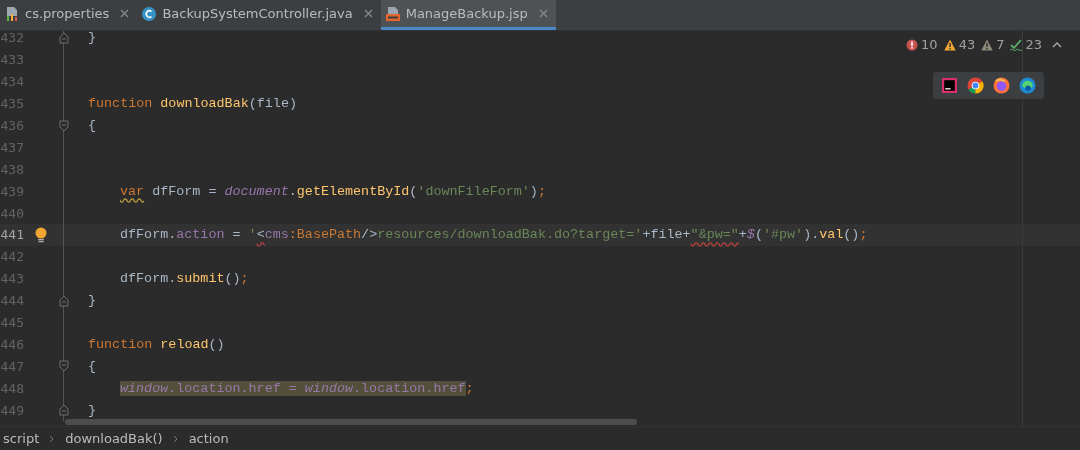 The image size is (1080, 450). What do you see at coordinates (392, 13) in the screenshot?
I see `jsp-file-icon` at bounding box center [392, 13].